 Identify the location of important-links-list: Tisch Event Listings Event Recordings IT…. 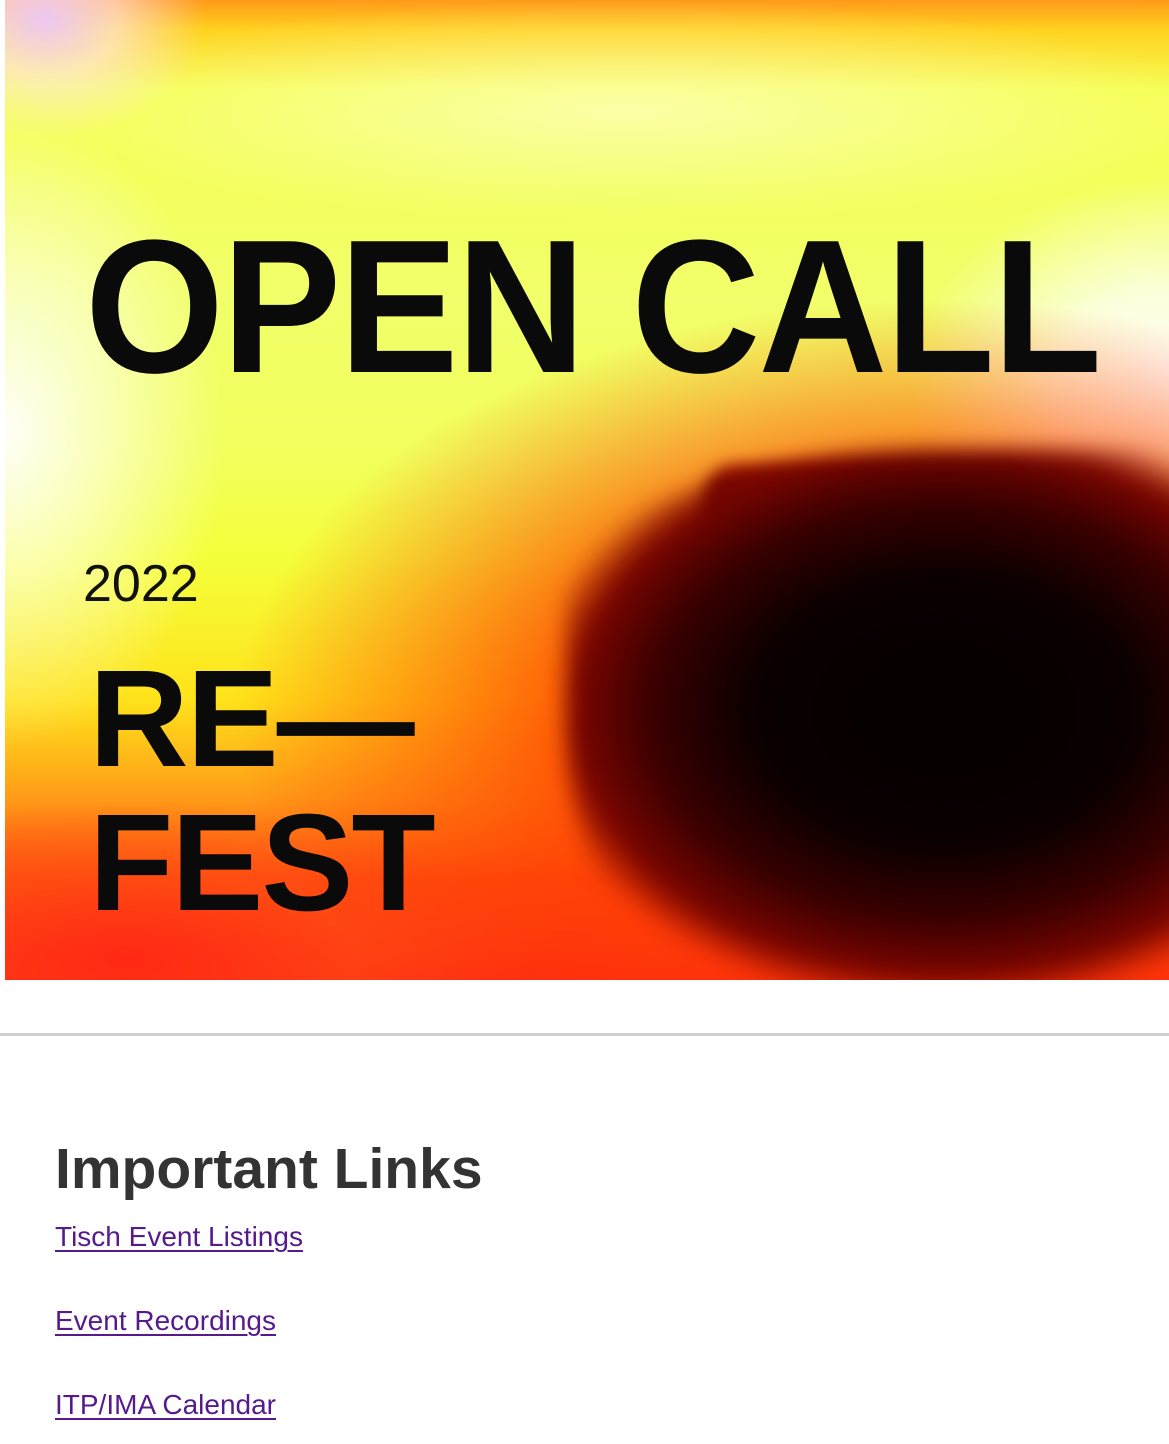
(585, 1331).